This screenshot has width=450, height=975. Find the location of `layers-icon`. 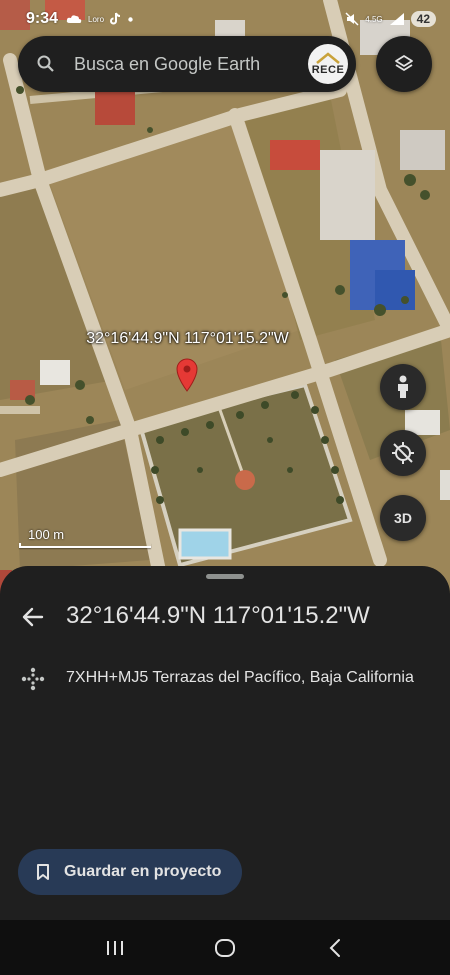

layers-icon is located at coordinates (404, 63).